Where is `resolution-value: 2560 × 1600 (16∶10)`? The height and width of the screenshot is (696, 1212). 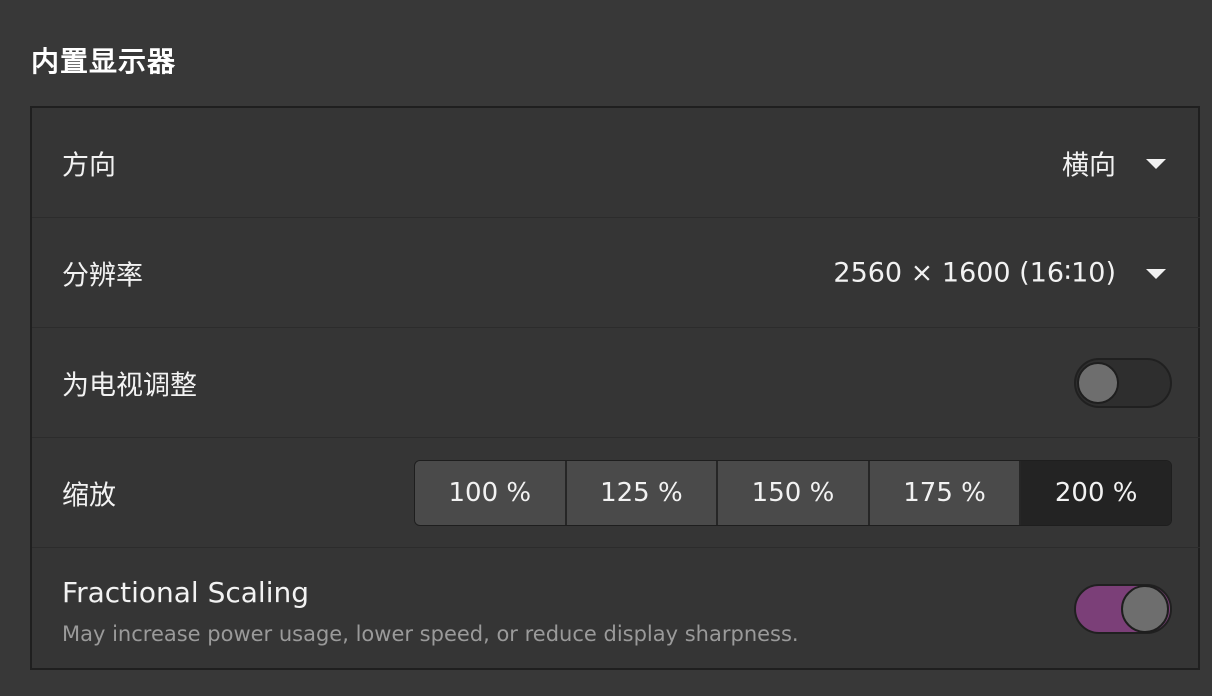 resolution-value: 2560 × 1600 (16∶10) is located at coordinates (974, 272).